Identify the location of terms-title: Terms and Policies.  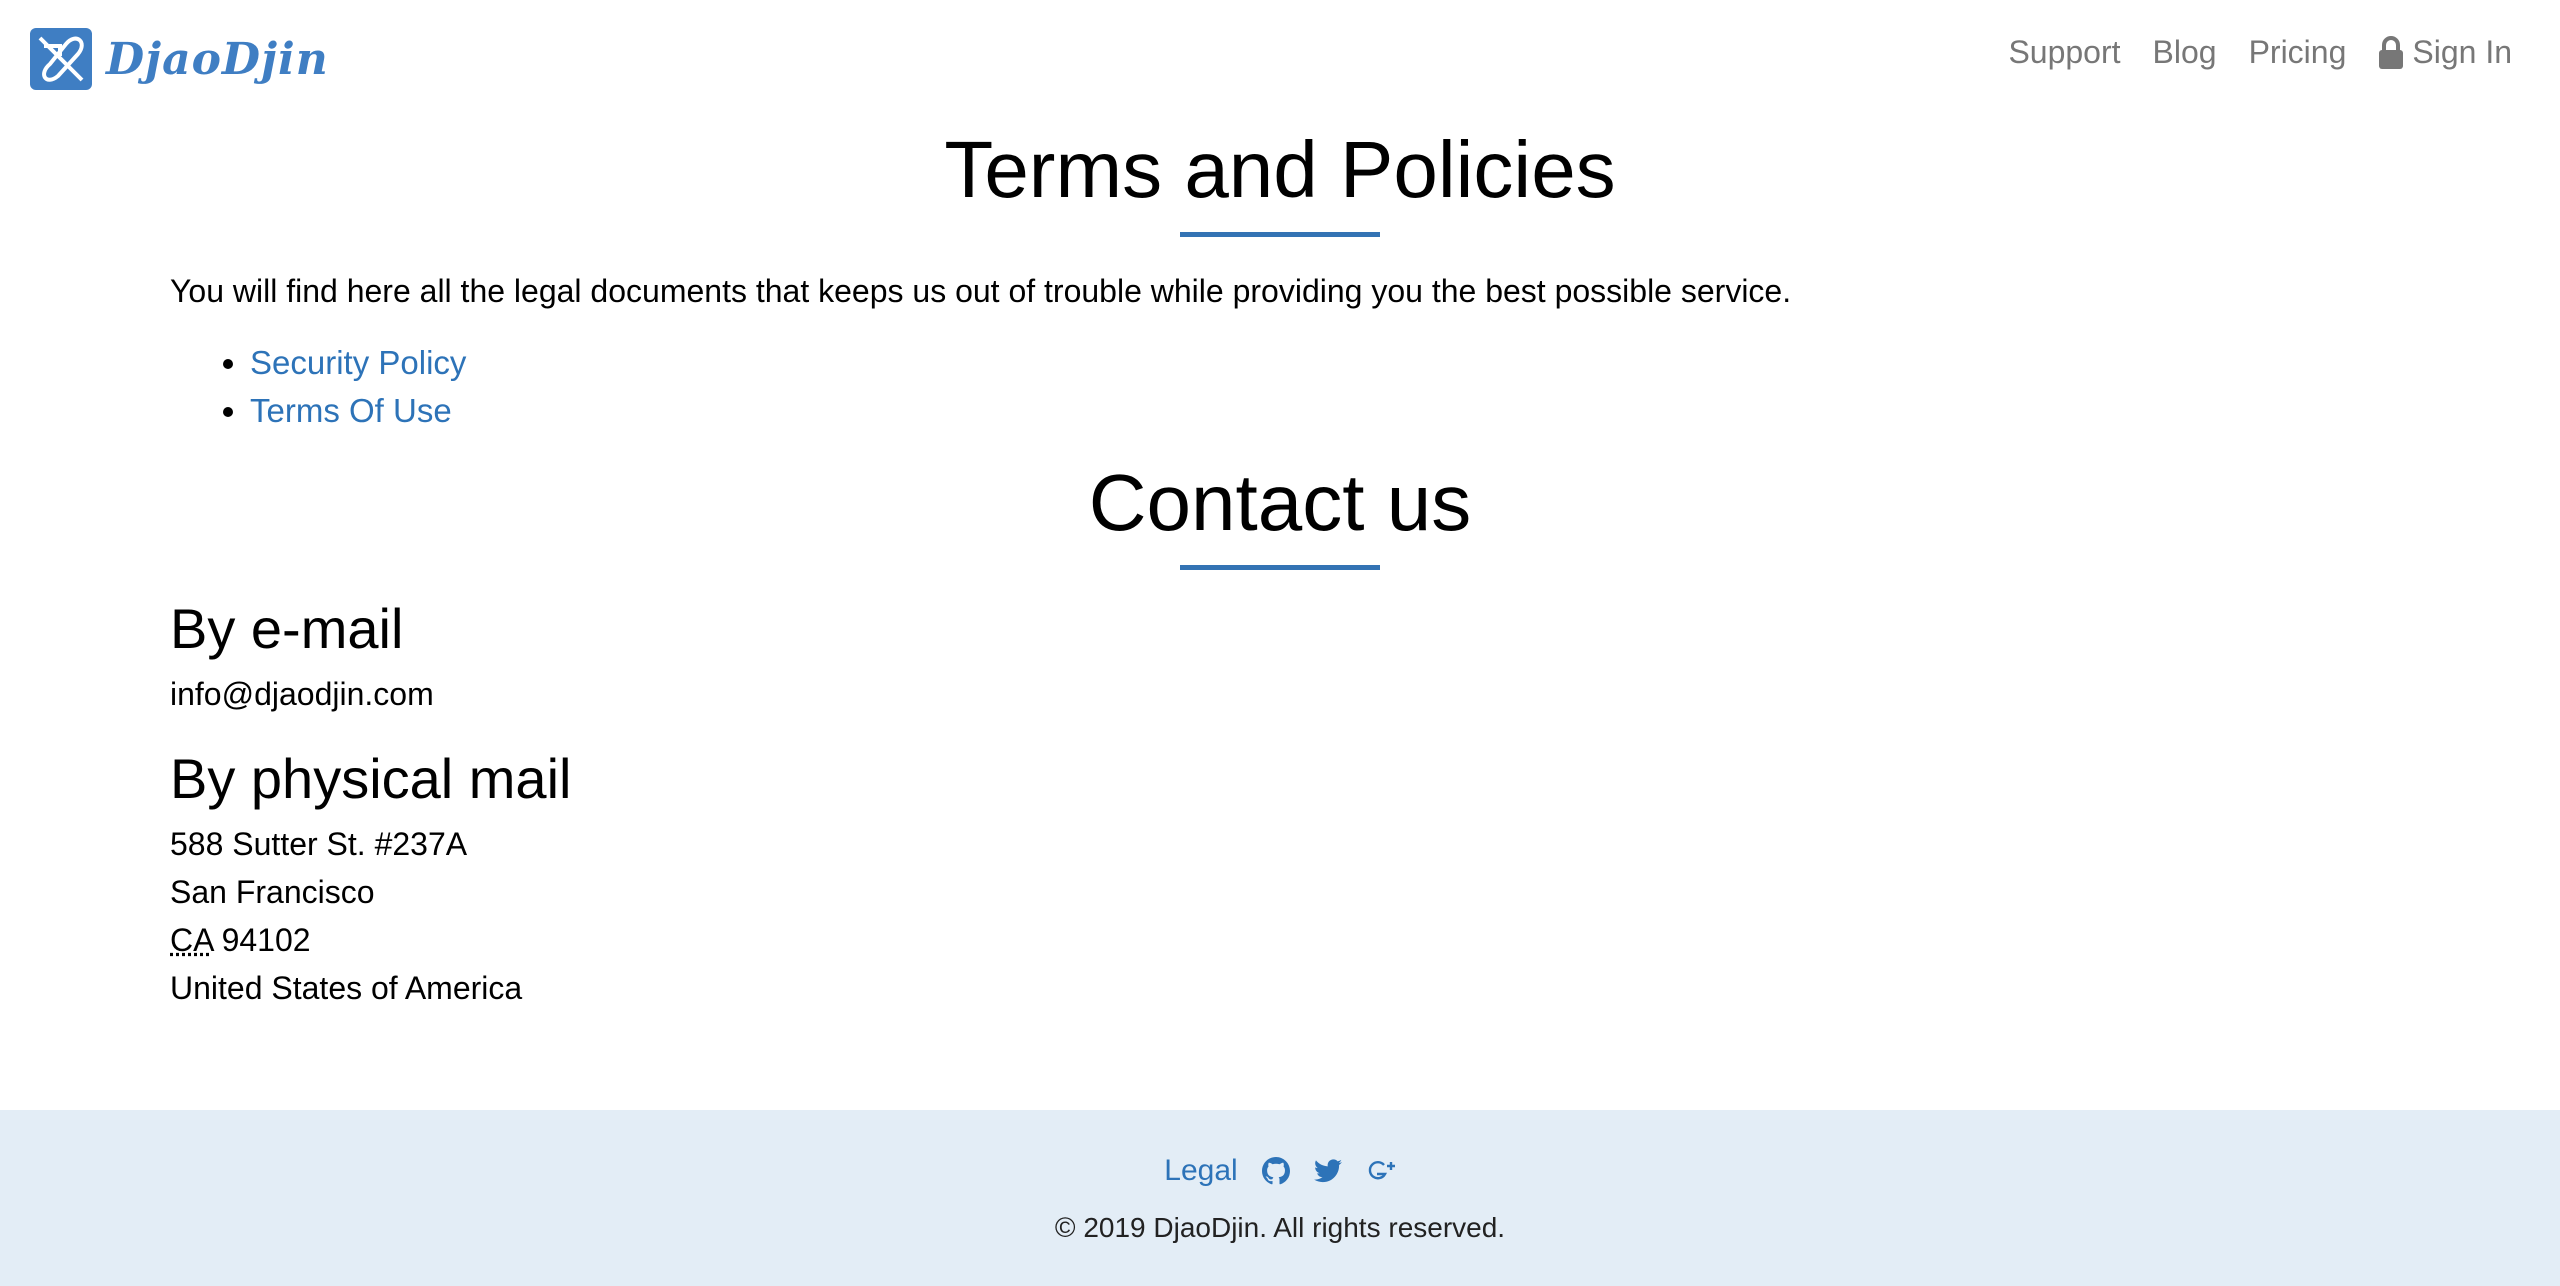
(1280, 169).